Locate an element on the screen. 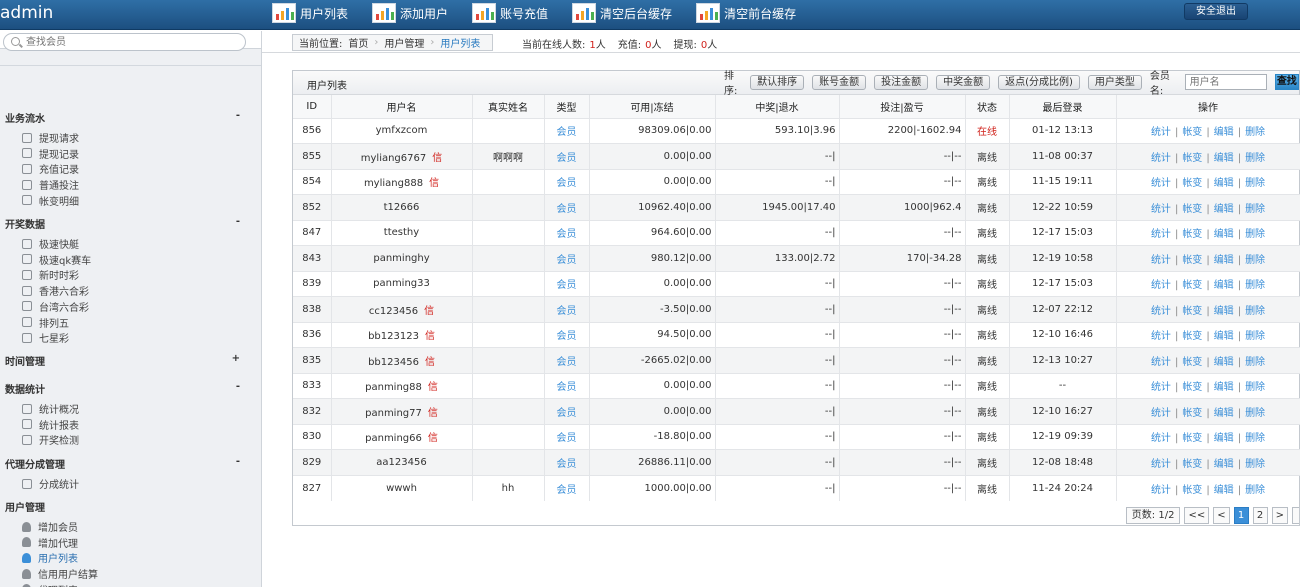 The image size is (1300, 587). first-page-button: << is located at coordinates (1197, 515).